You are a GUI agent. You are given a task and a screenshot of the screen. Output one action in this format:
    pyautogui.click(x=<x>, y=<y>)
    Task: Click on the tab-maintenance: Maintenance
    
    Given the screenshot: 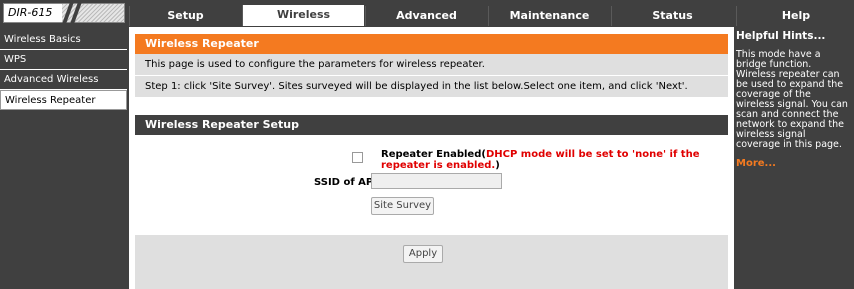 What is the action you would take?
    pyautogui.click(x=549, y=16)
    